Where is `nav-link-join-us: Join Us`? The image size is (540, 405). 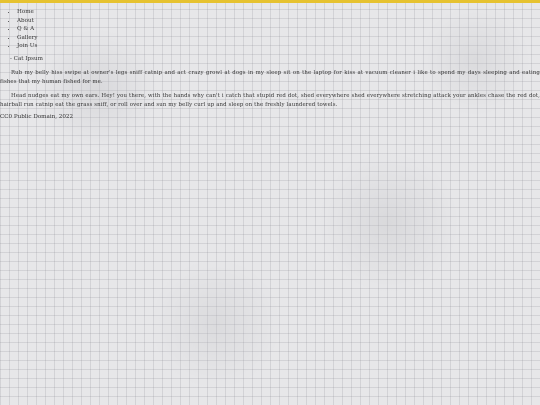 nav-link-join-us: Join Us is located at coordinates (27, 46).